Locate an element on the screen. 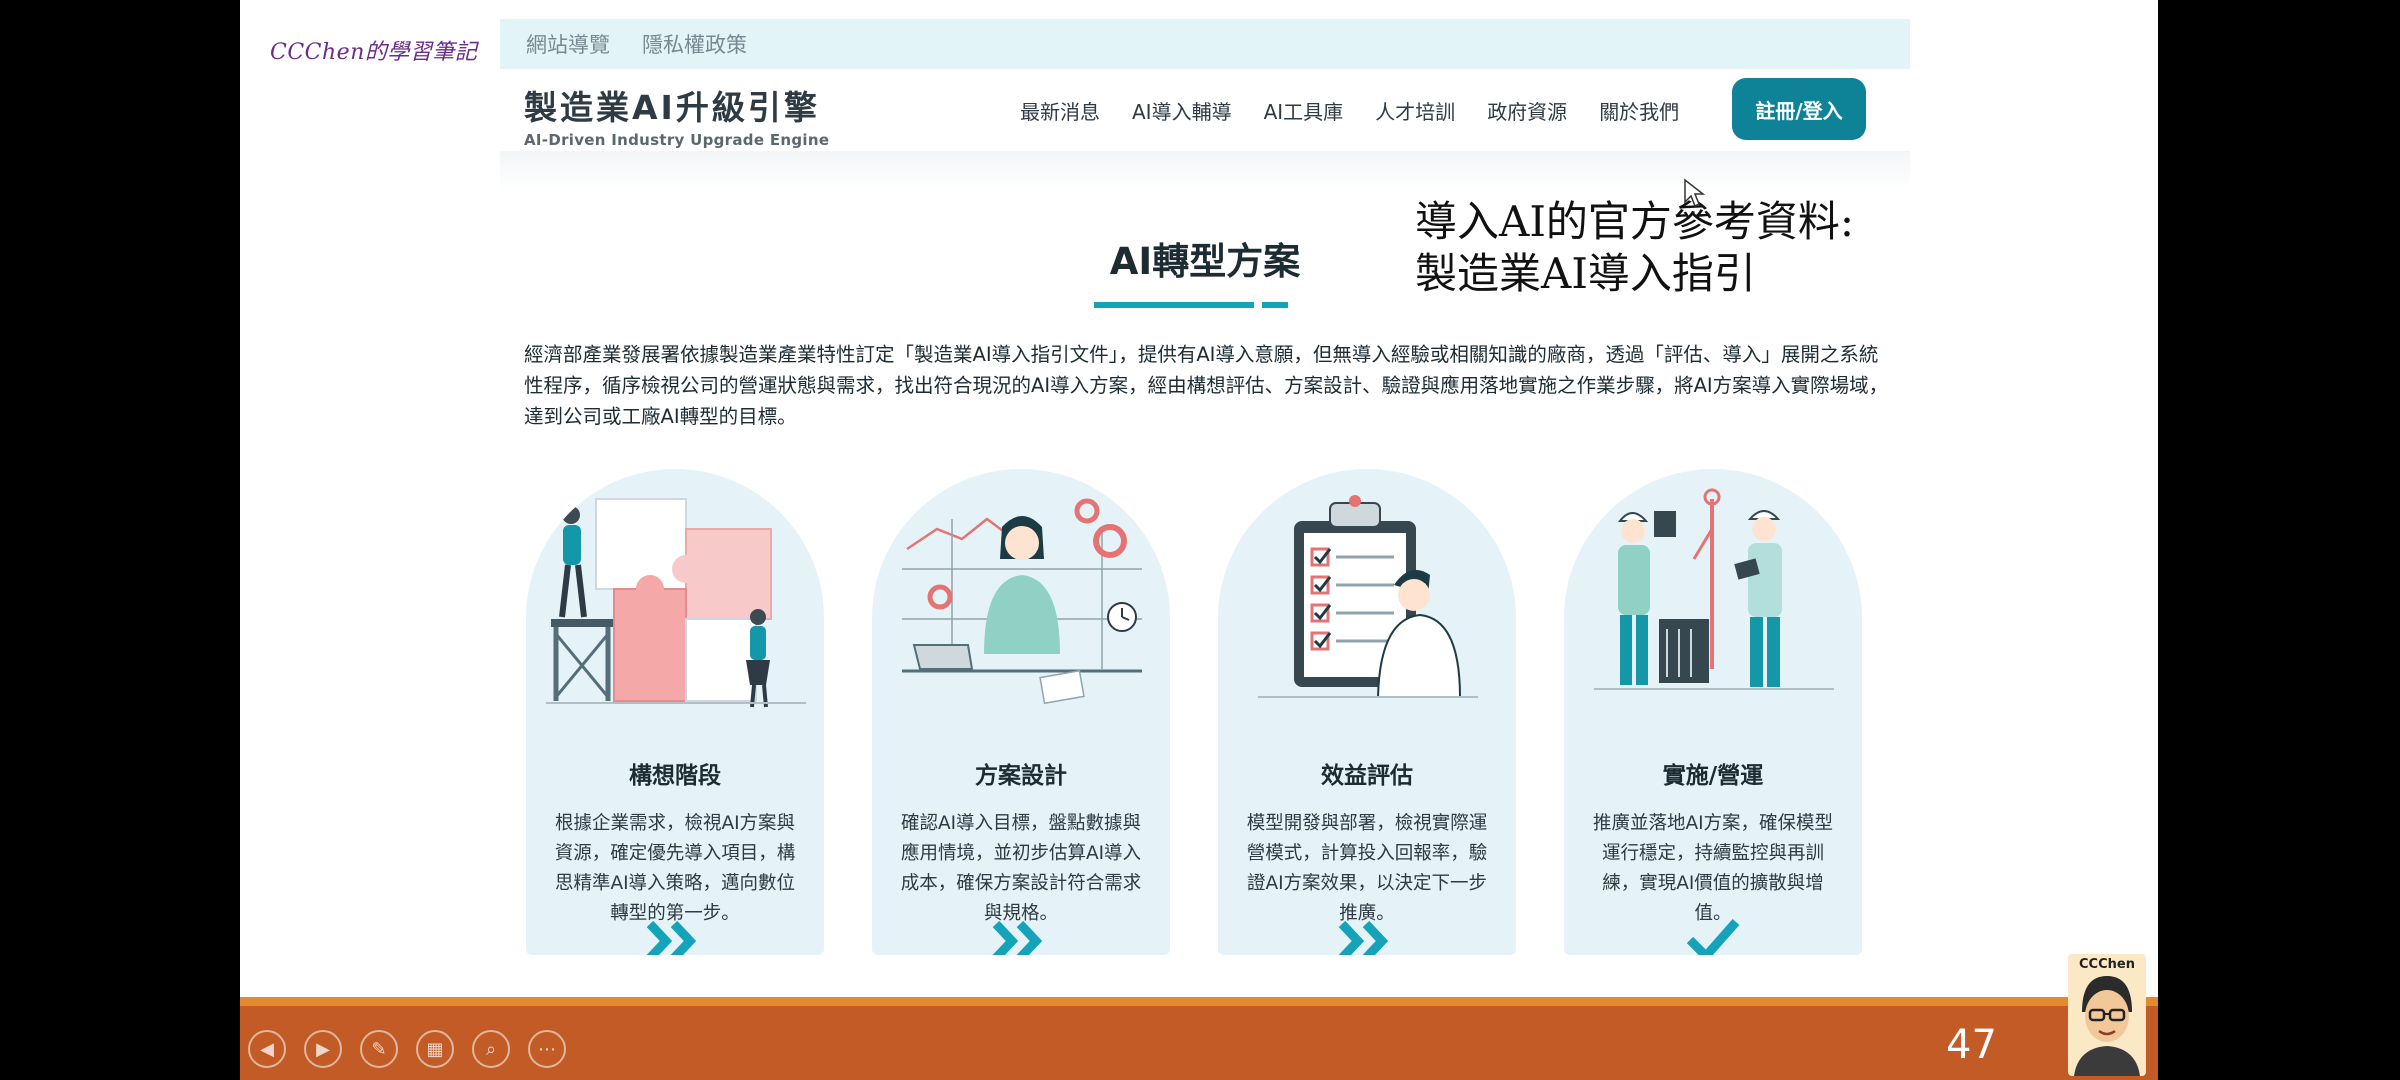 This screenshot has height=1080, width=2400. cartoon-face-icon is located at coordinates (2107, 1026).